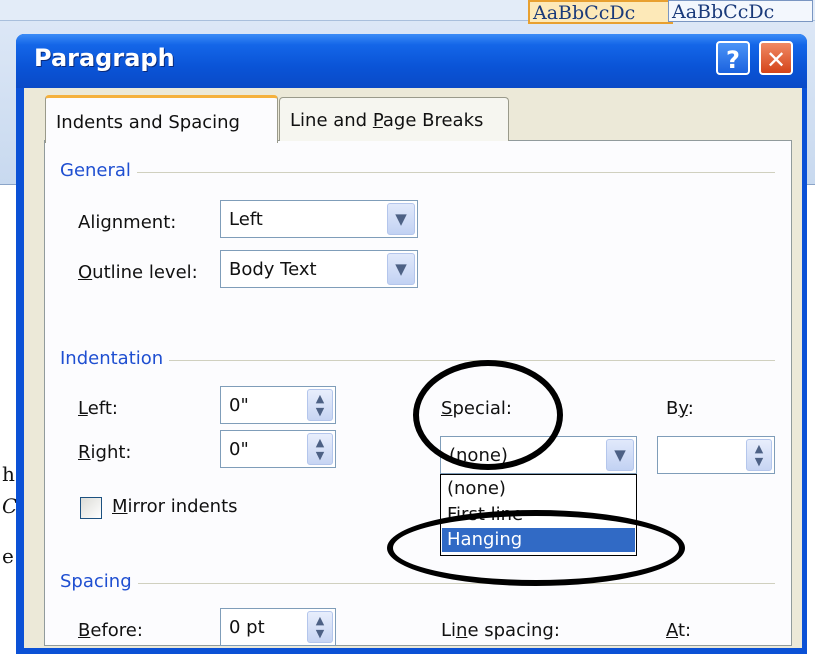  I want to click on at-label: At:, so click(679, 630).